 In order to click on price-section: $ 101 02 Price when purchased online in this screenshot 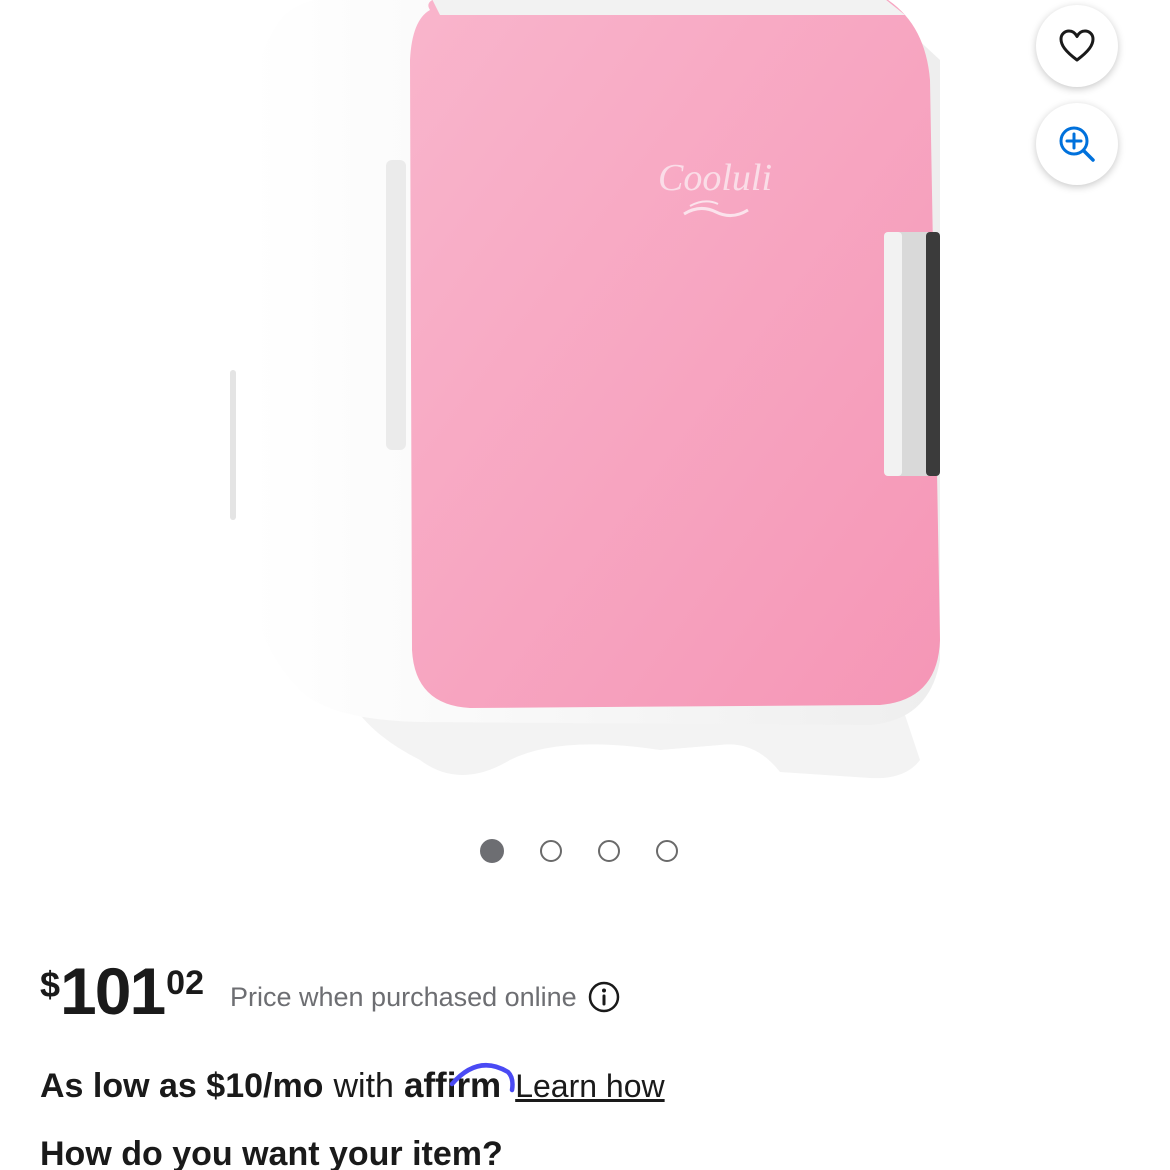, I will do `click(330, 988)`.